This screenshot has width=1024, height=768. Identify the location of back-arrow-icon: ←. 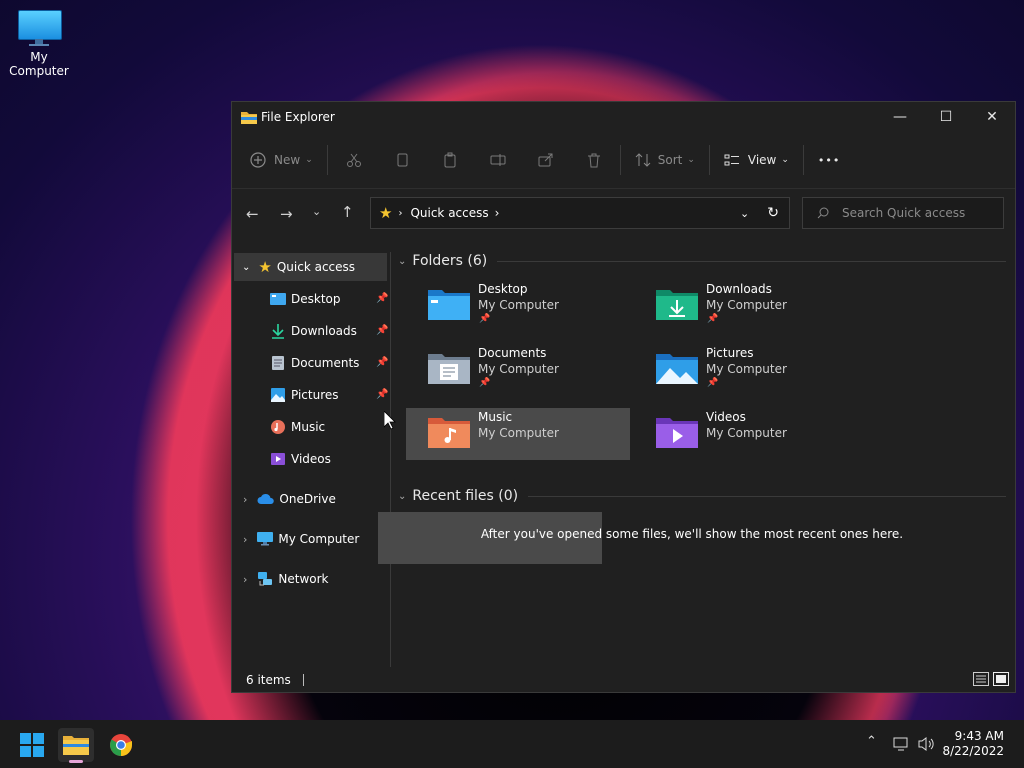
(252, 214).